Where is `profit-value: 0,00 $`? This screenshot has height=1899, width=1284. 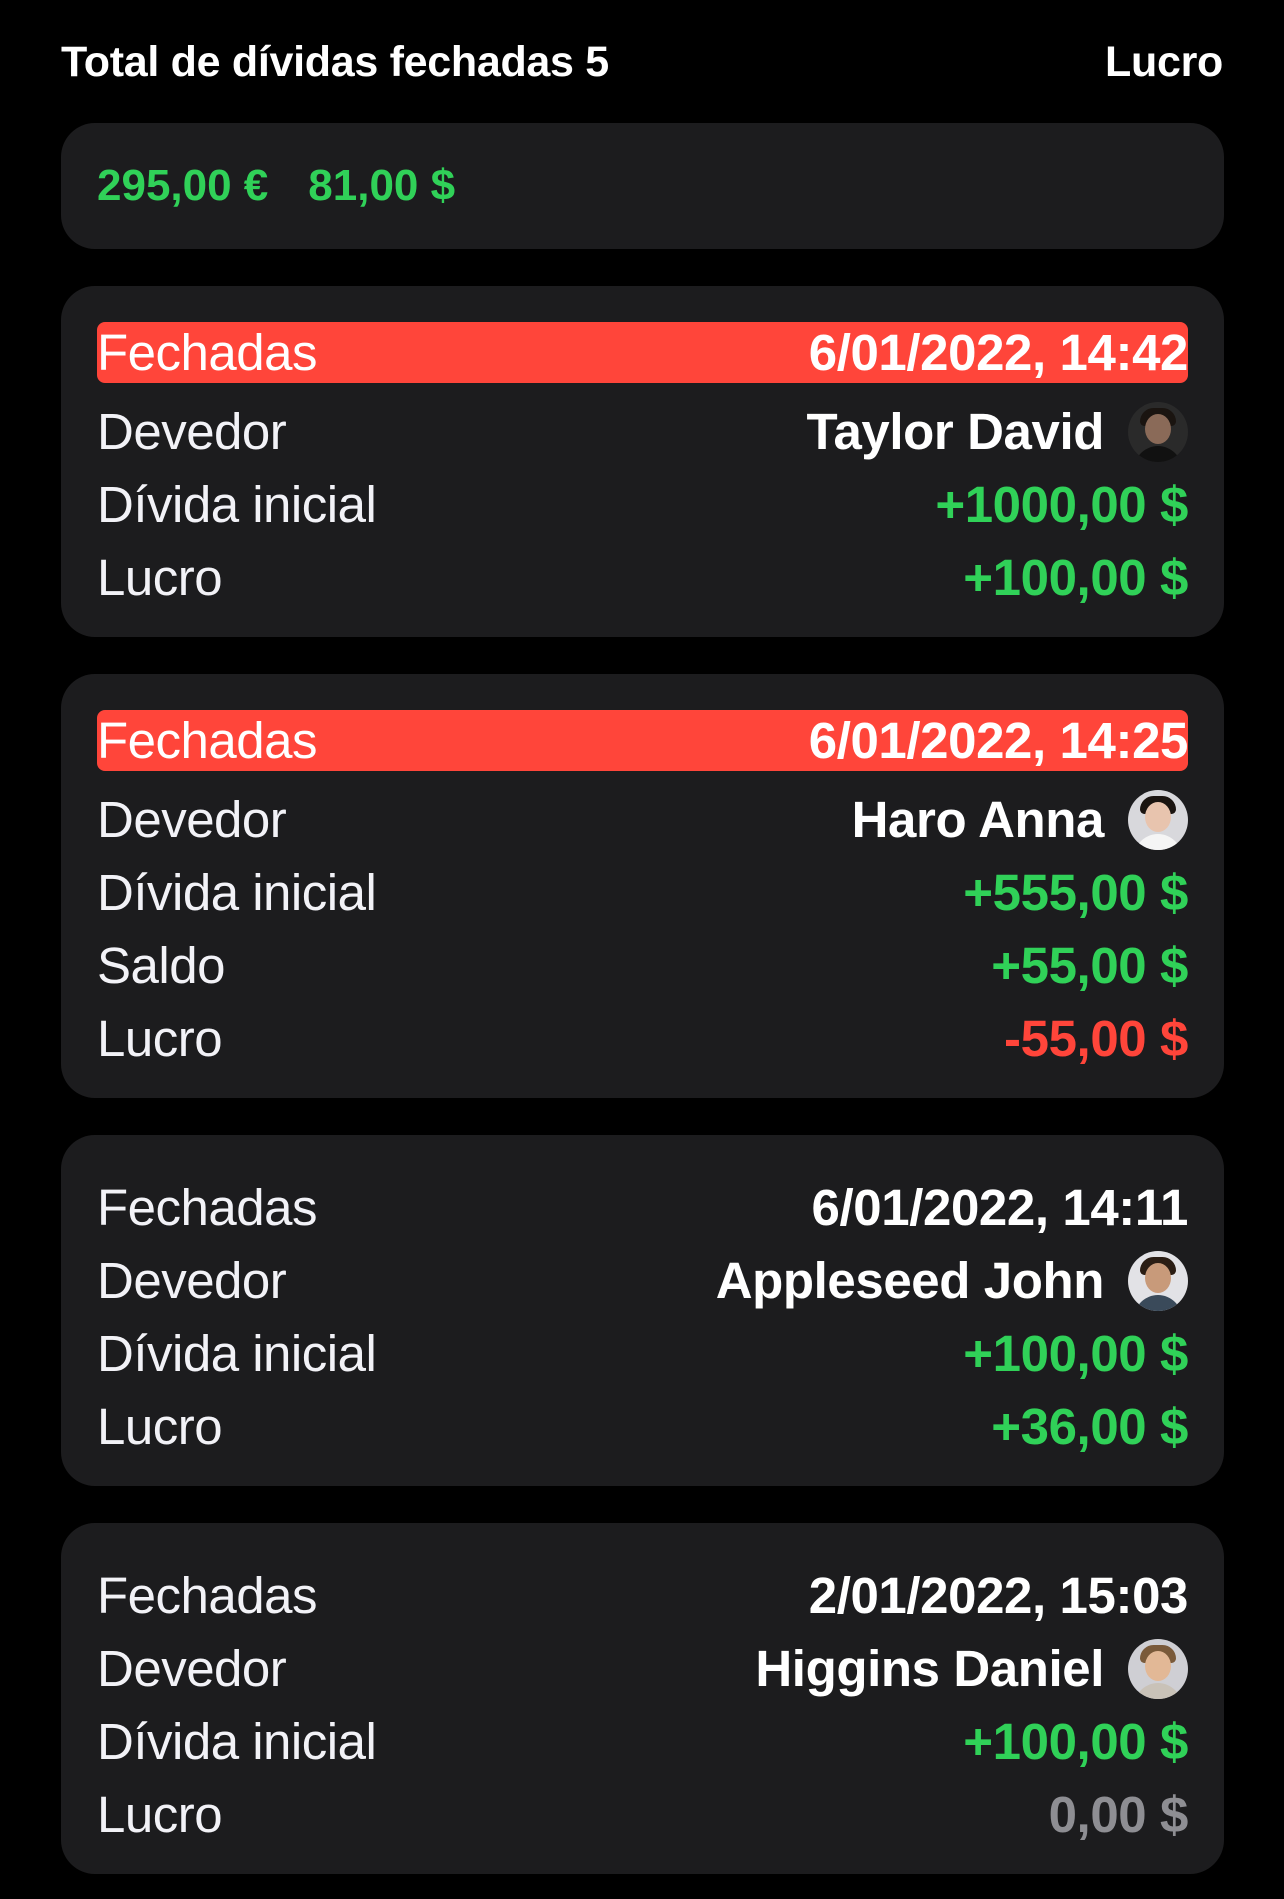 profit-value: 0,00 $ is located at coordinates (1118, 1814).